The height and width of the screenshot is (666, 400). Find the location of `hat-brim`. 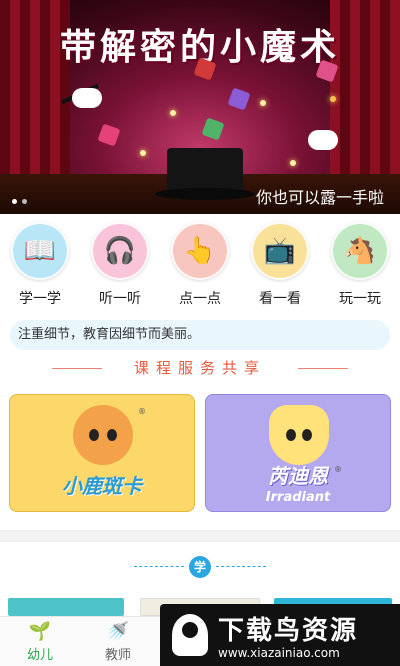

hat-brim is located at coordinates (205, 194).